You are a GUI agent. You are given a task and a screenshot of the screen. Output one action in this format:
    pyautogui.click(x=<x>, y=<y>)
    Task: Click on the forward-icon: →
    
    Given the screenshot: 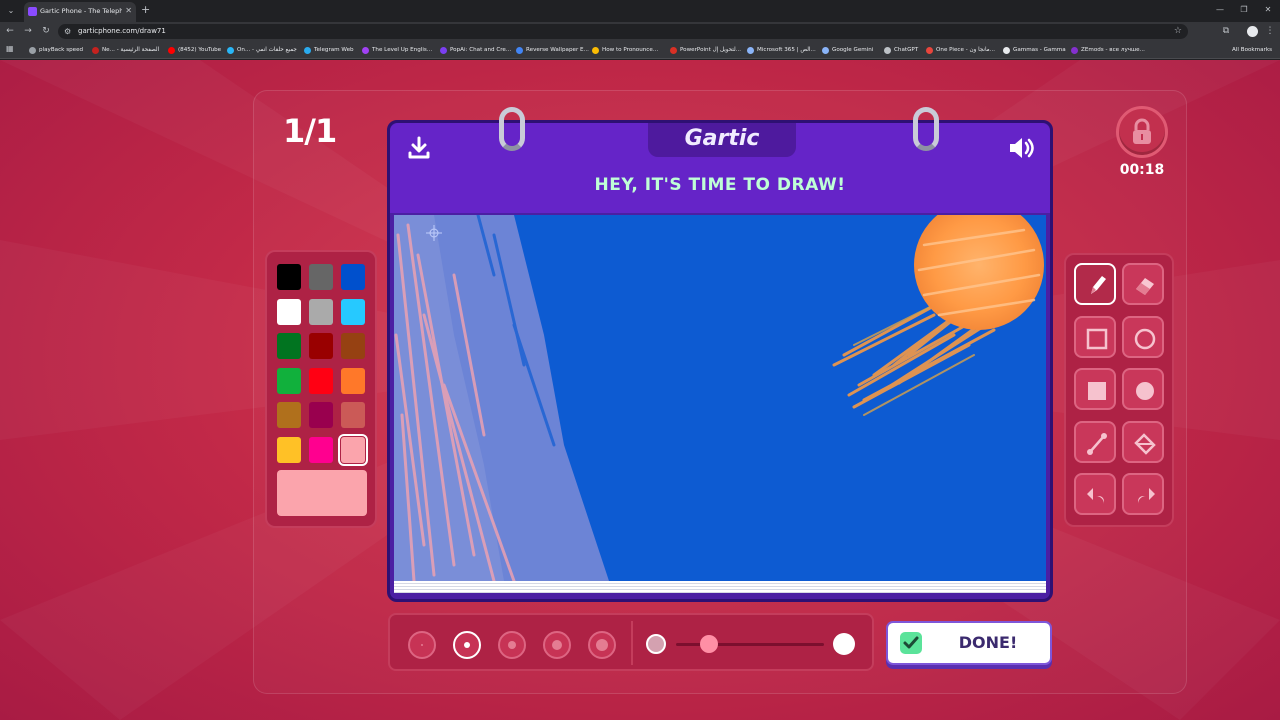 What is the action you would take?
    pyautogui.click(x=28, y=31)
    